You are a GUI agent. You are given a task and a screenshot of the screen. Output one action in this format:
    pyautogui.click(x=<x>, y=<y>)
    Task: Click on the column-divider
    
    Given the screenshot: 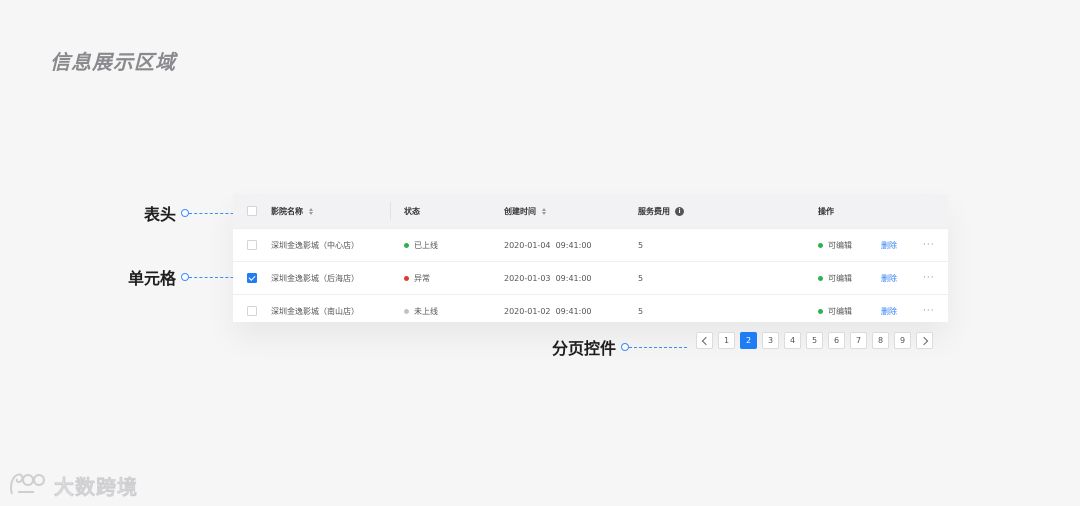 What is the action you would take?
    pyautogui.click(x=390, y=211)
    